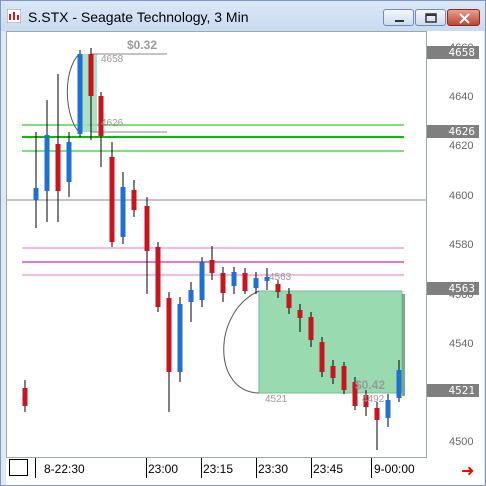 The height and width of the screenshot is (486, 486). Describe the element at coordinates (273, 469) in the screenshot. I see `time-label: 23:30` at that location.